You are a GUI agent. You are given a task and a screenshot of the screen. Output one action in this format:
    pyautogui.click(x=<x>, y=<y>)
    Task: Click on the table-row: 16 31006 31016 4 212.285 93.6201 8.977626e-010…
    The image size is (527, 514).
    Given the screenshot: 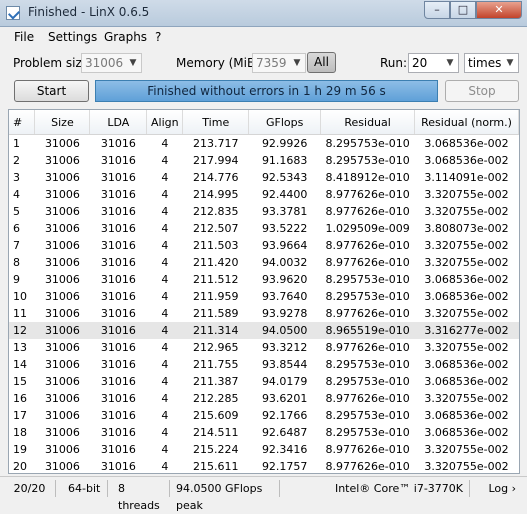 What is the action you would take?
    pyautogui.click(x=264, y=398)
    